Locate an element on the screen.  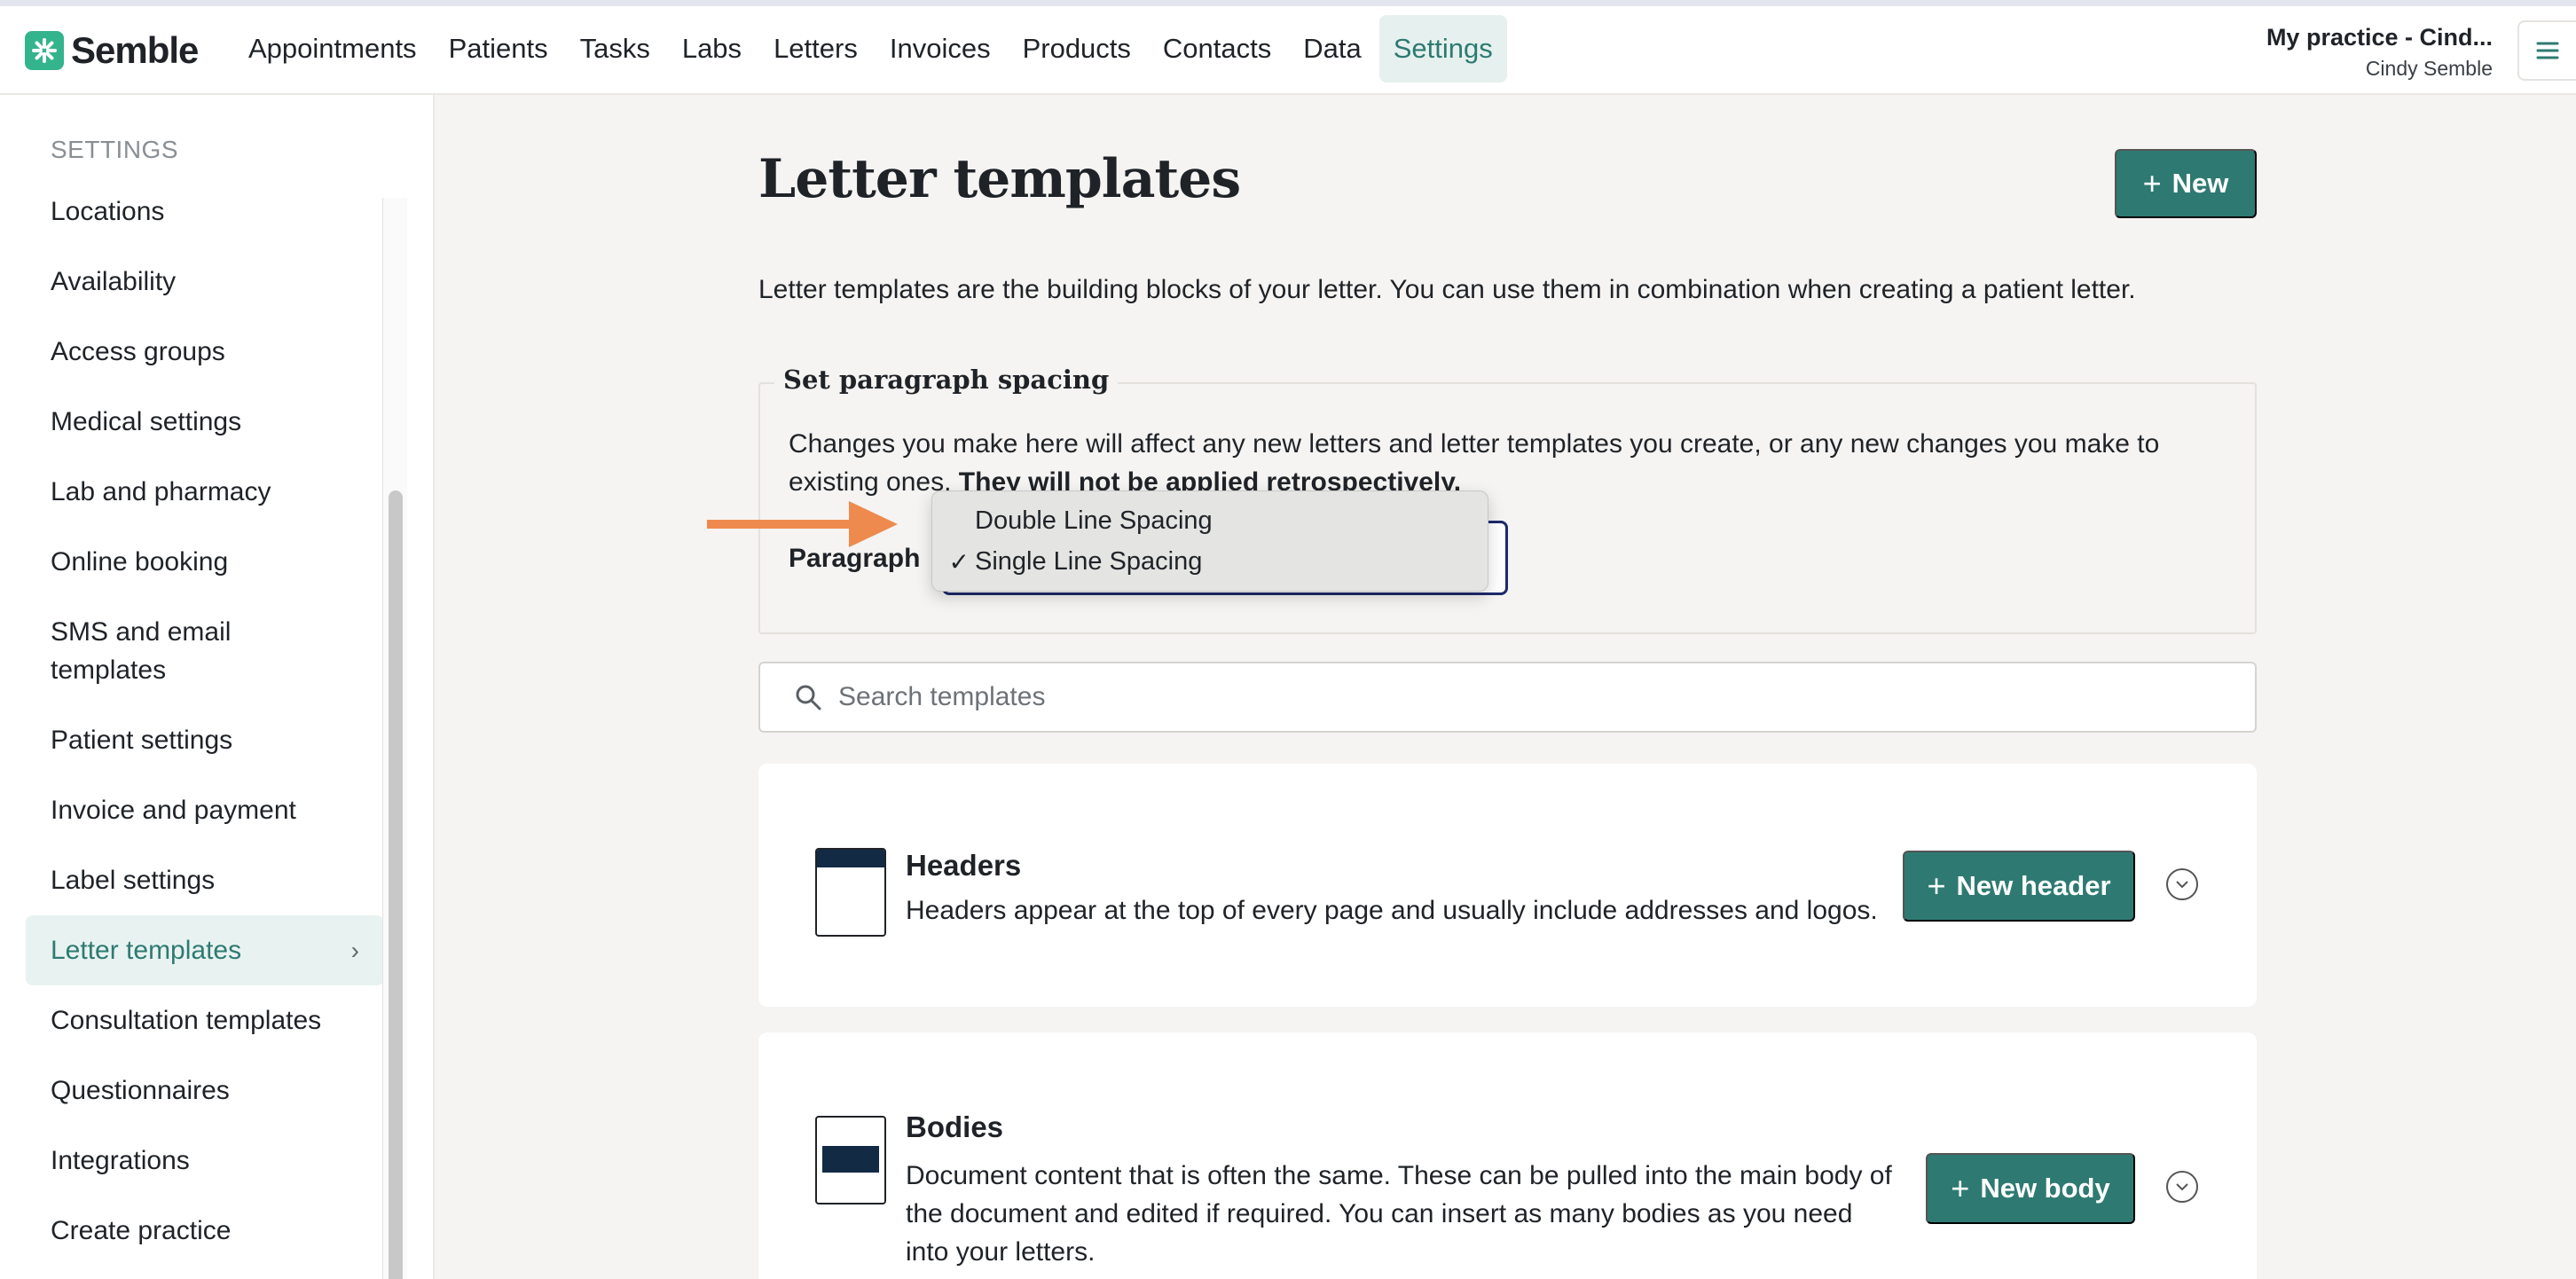
hamburger-icon is located at coordinates (2547, 50).